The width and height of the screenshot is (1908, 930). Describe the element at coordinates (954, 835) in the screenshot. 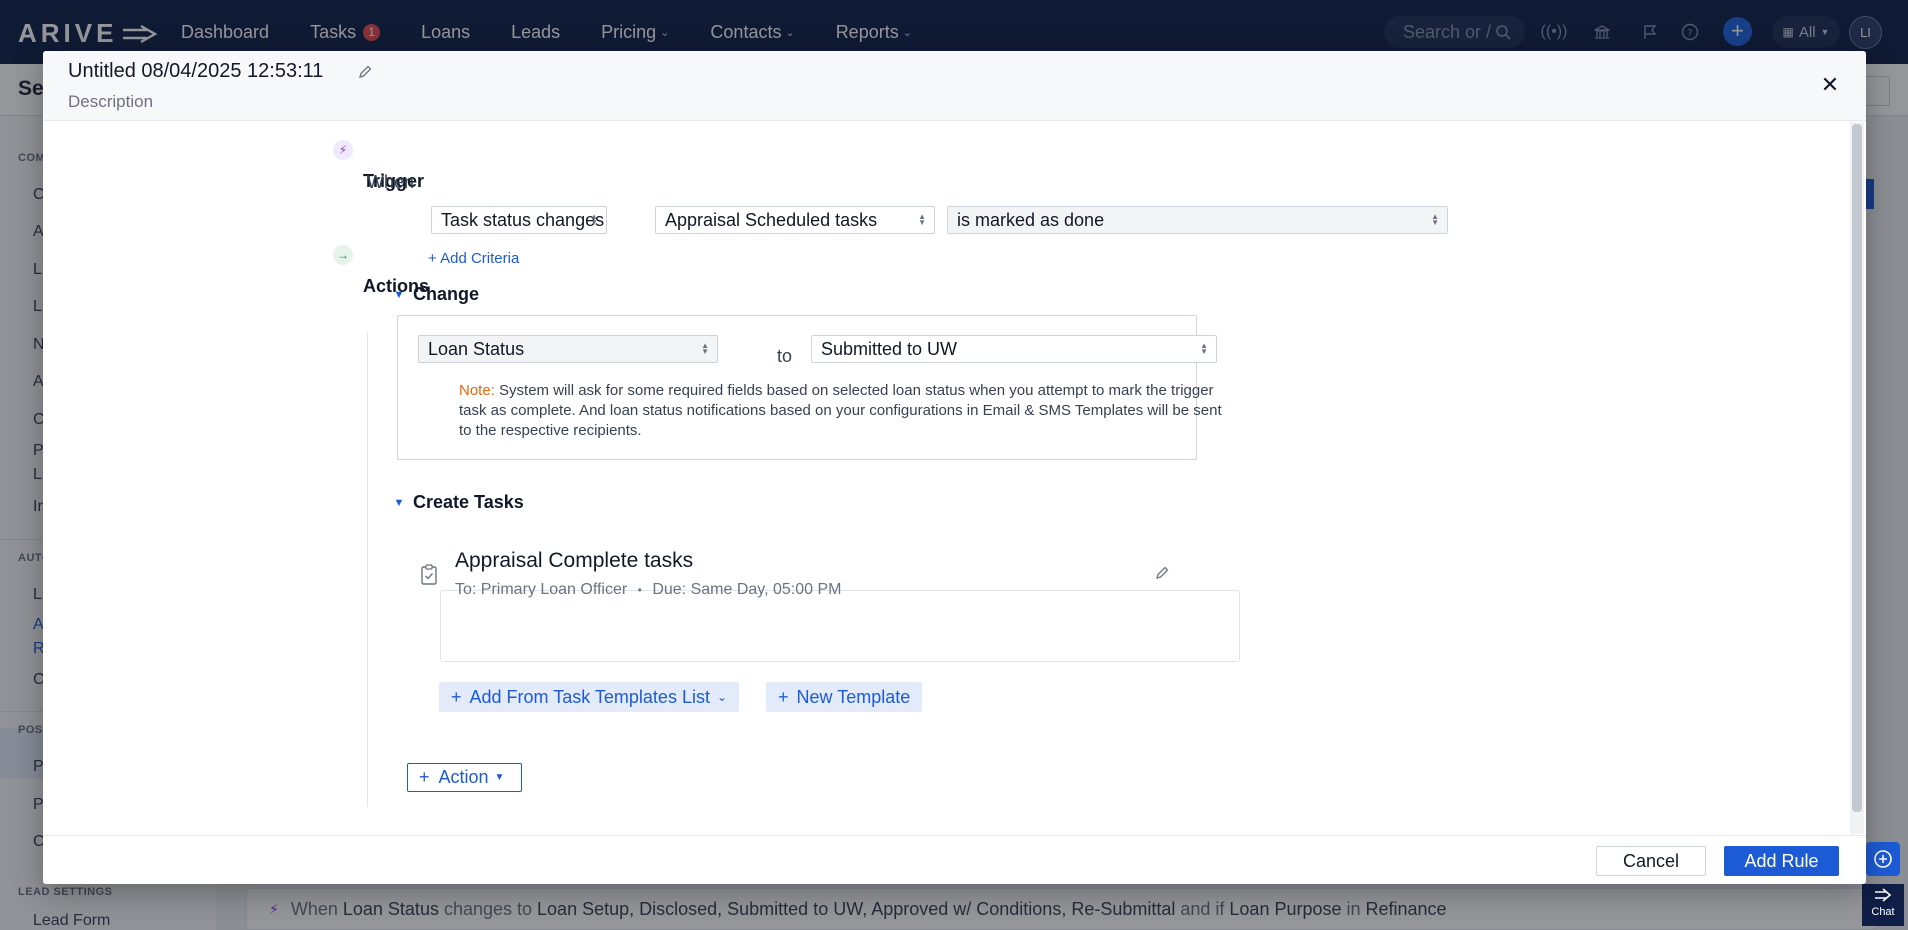

I see `modal-footer-divider` at that location.